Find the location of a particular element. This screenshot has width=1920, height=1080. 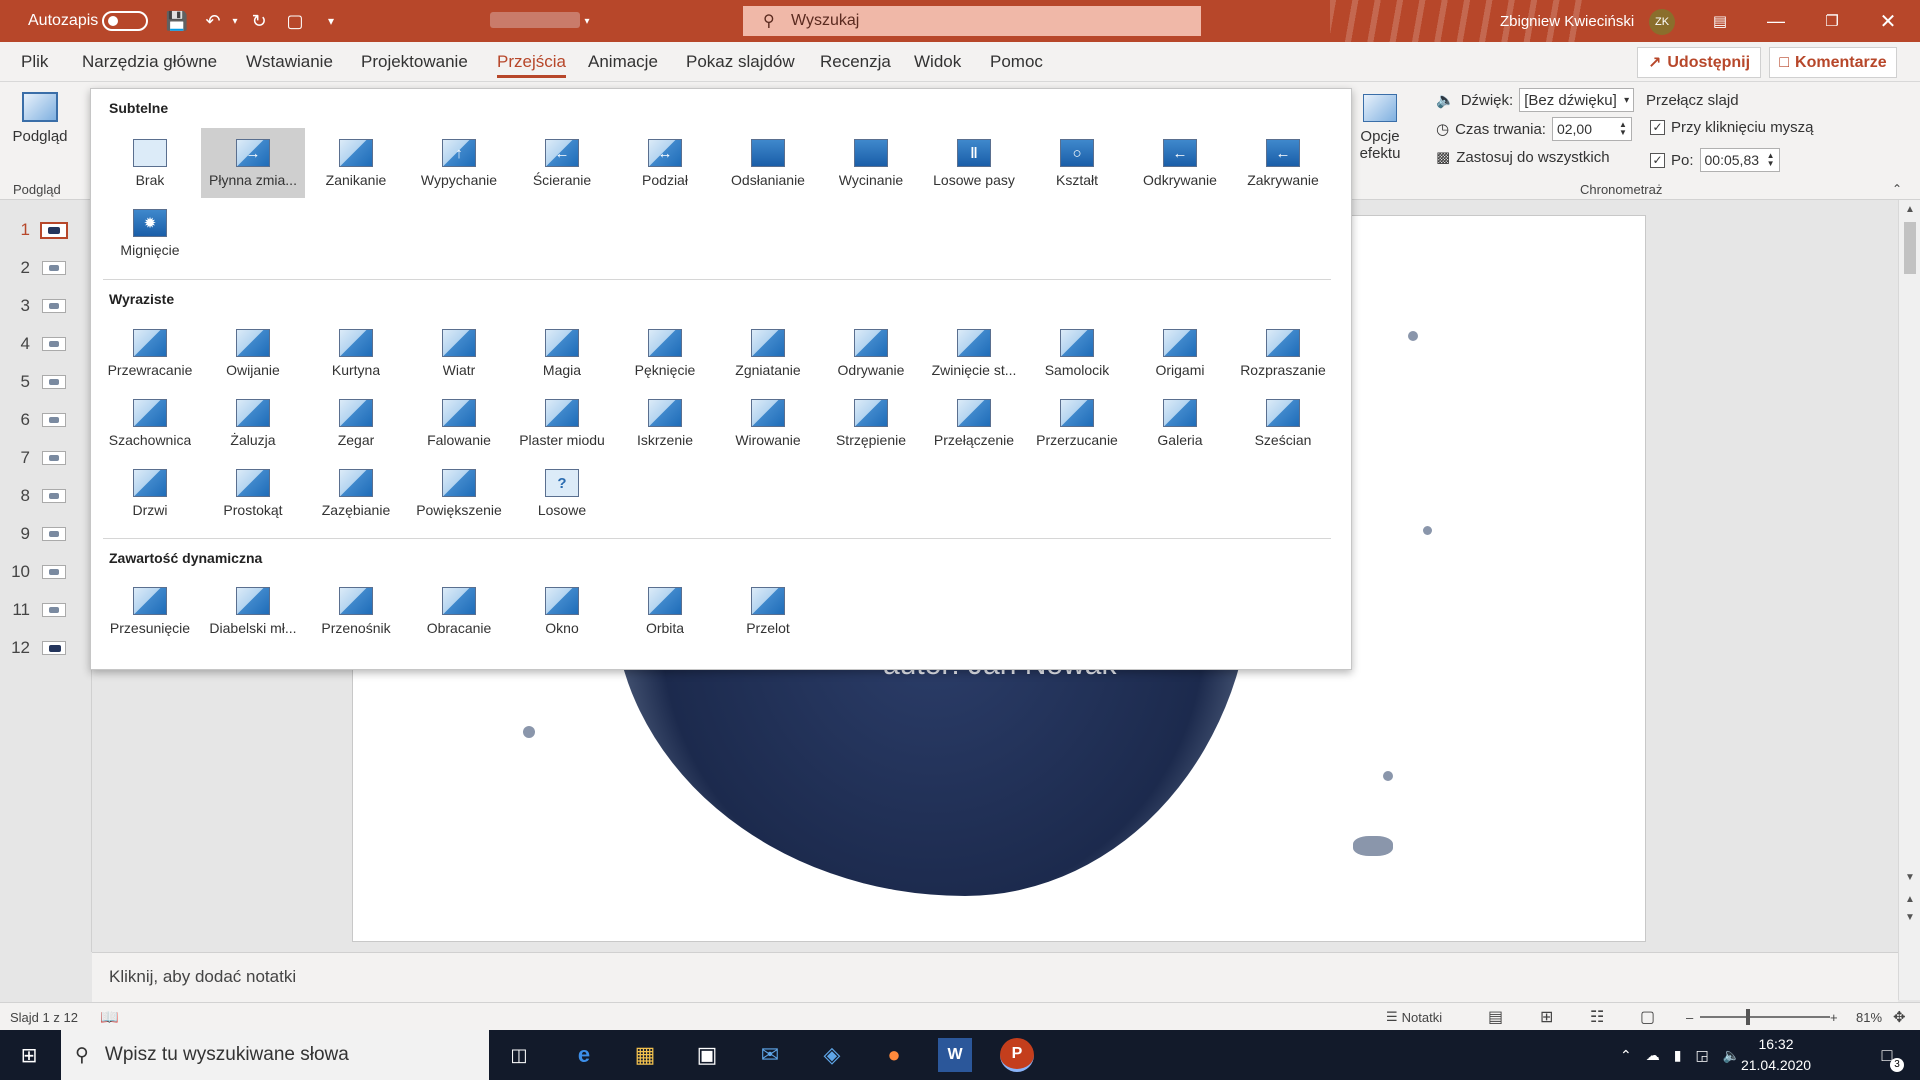

zoom-slider is located at coordinates (1765, 1017).